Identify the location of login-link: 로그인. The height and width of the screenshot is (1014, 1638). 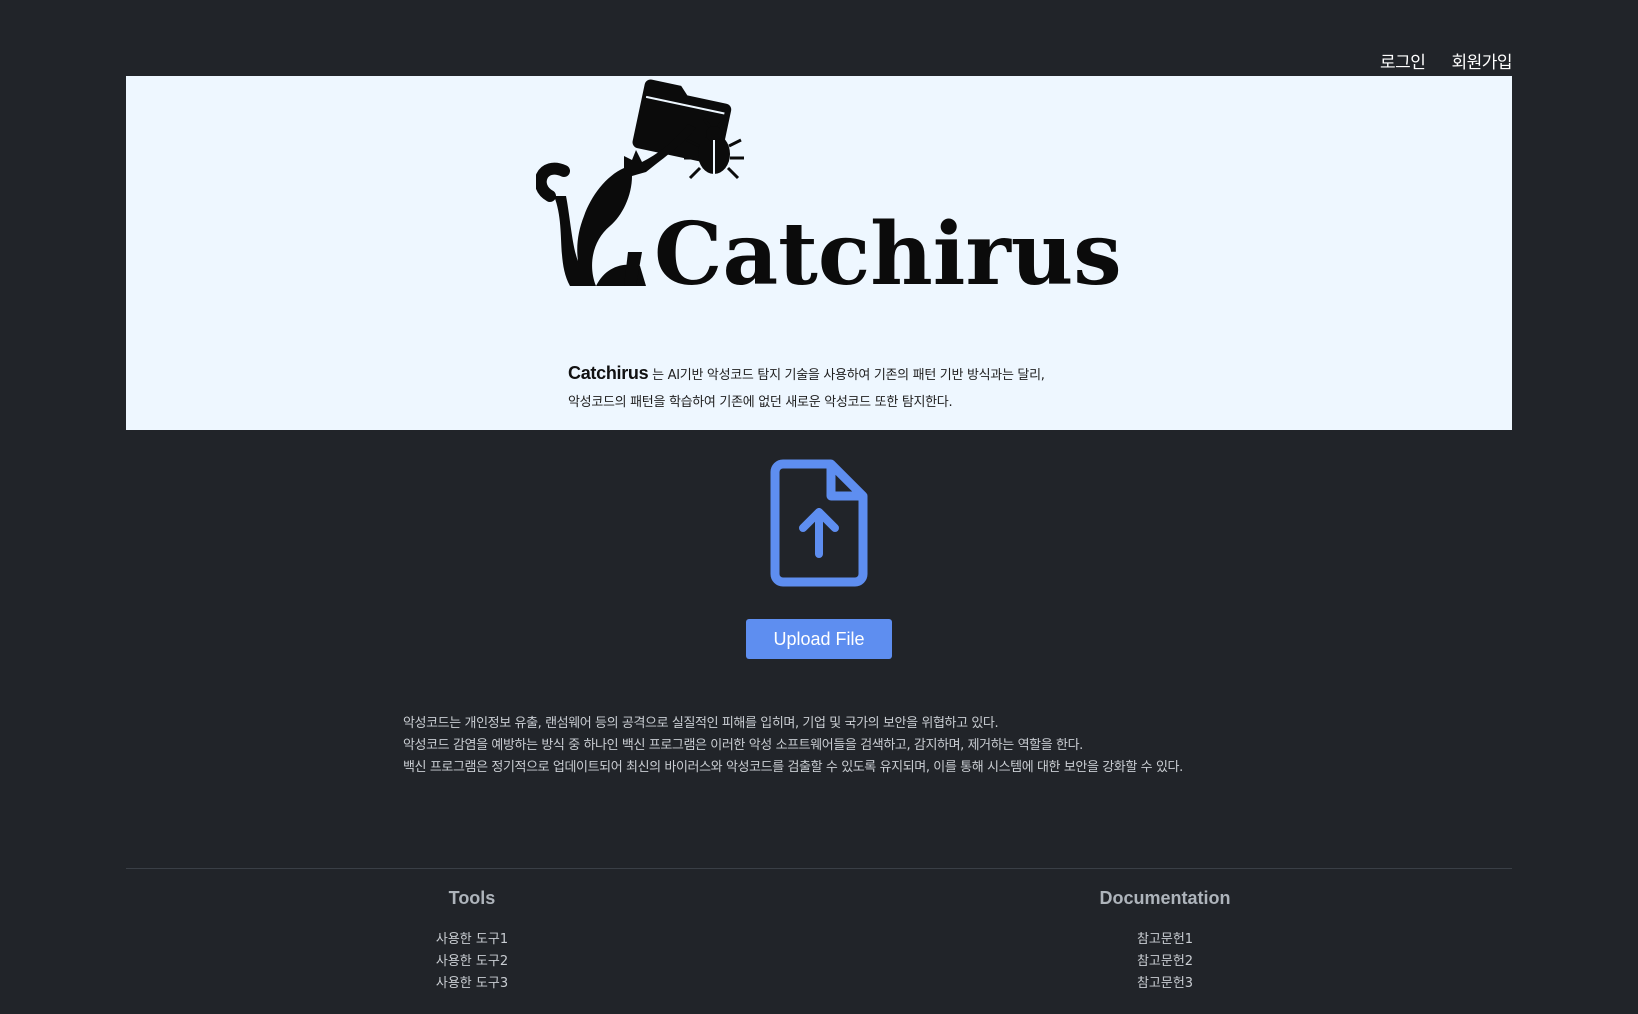
(1403, 60).